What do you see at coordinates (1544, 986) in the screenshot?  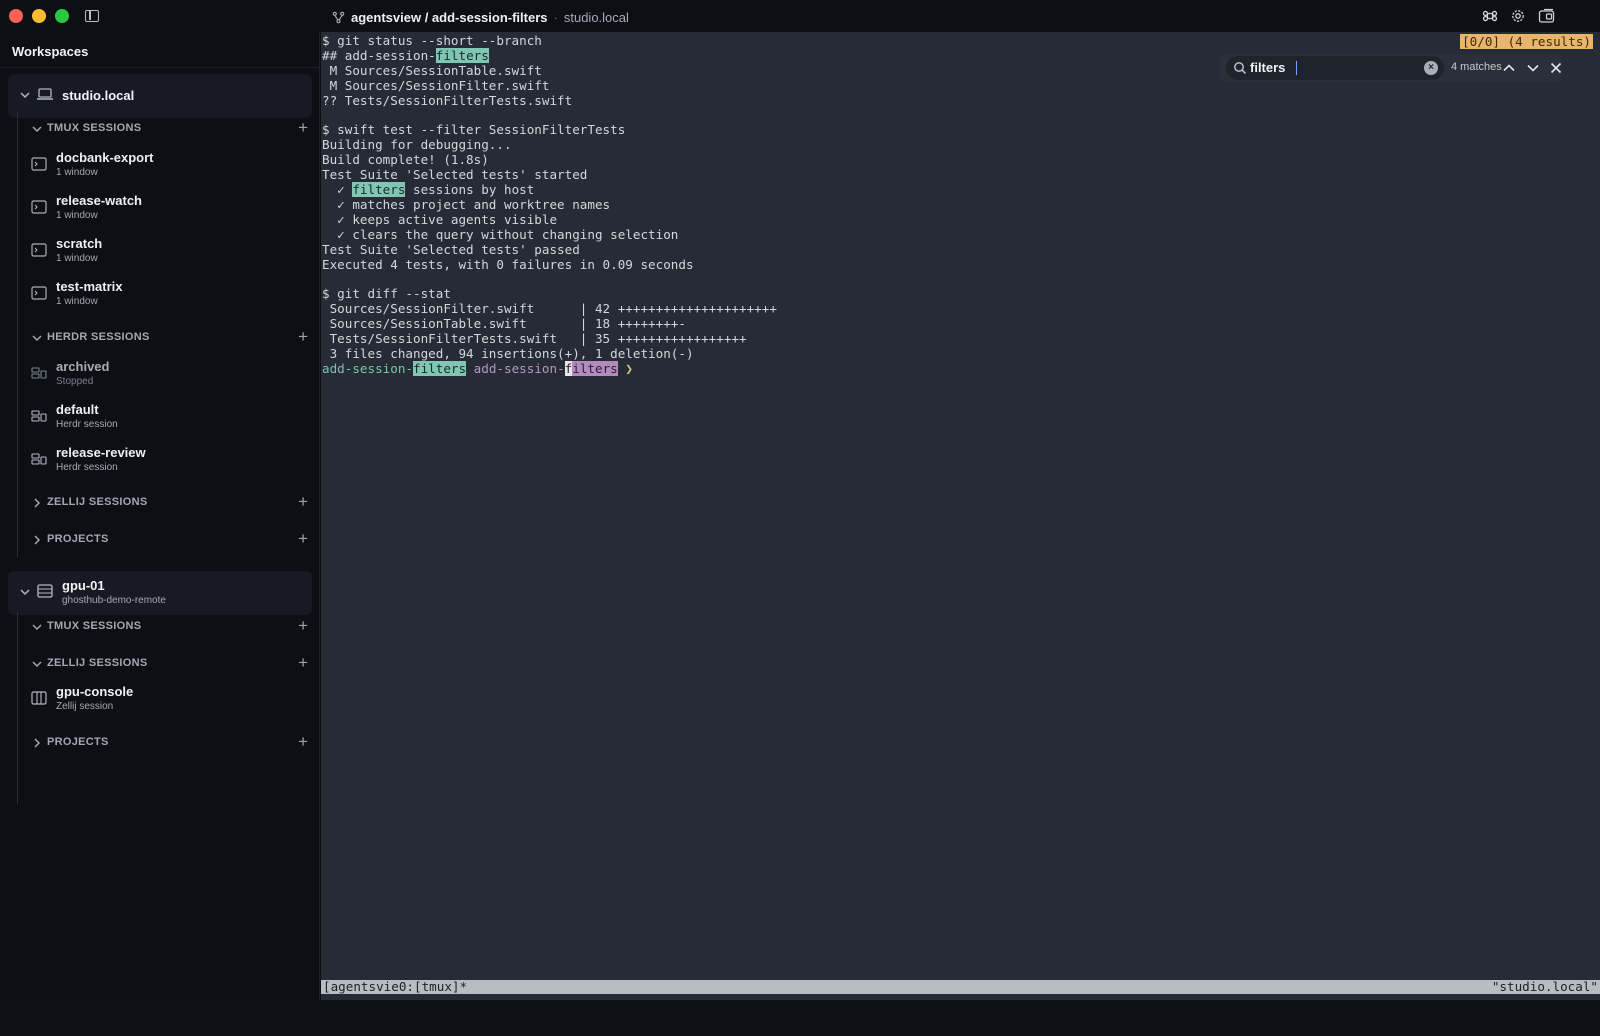 I see `status-right: "studio.local"` at bounding box center [1544, 986].